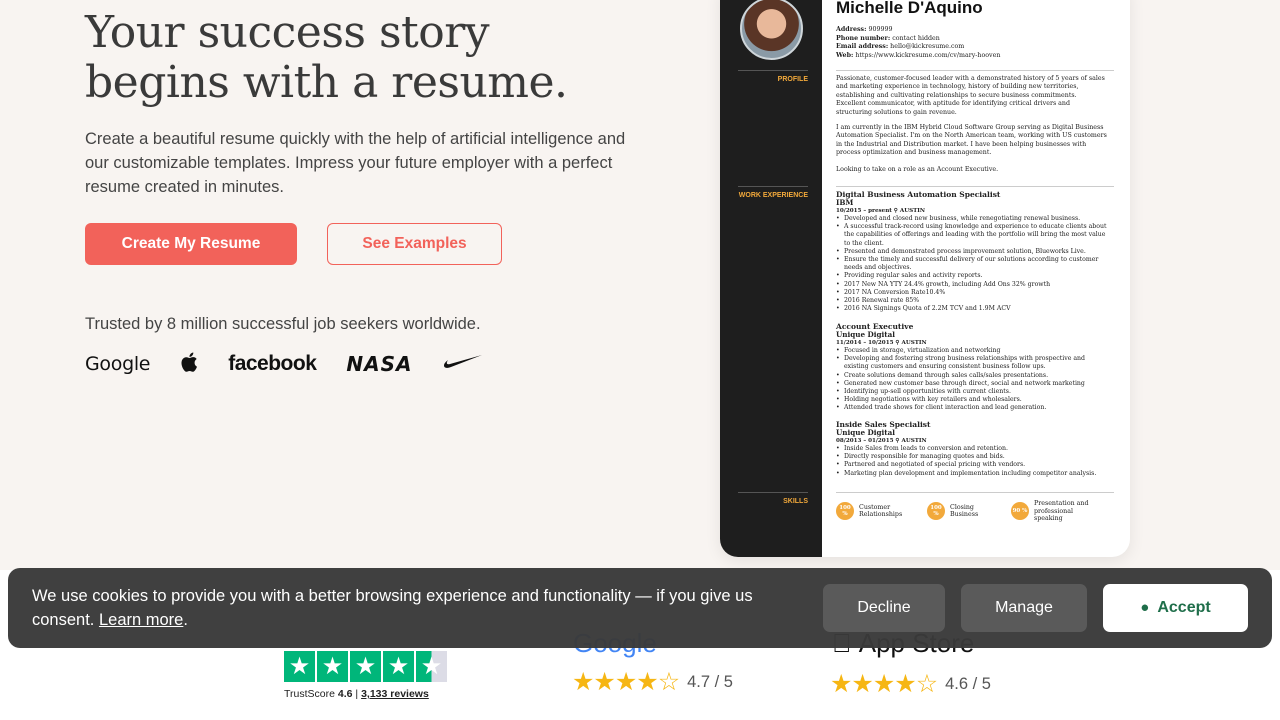 This screenshot has height=720, width=1280. What do you see at coordinates (881, 343) in the screenshot?
I see `job-dates: 11/2014 – 10/2015 ⚲ AUSTIN` at bounding box center [881, 343].